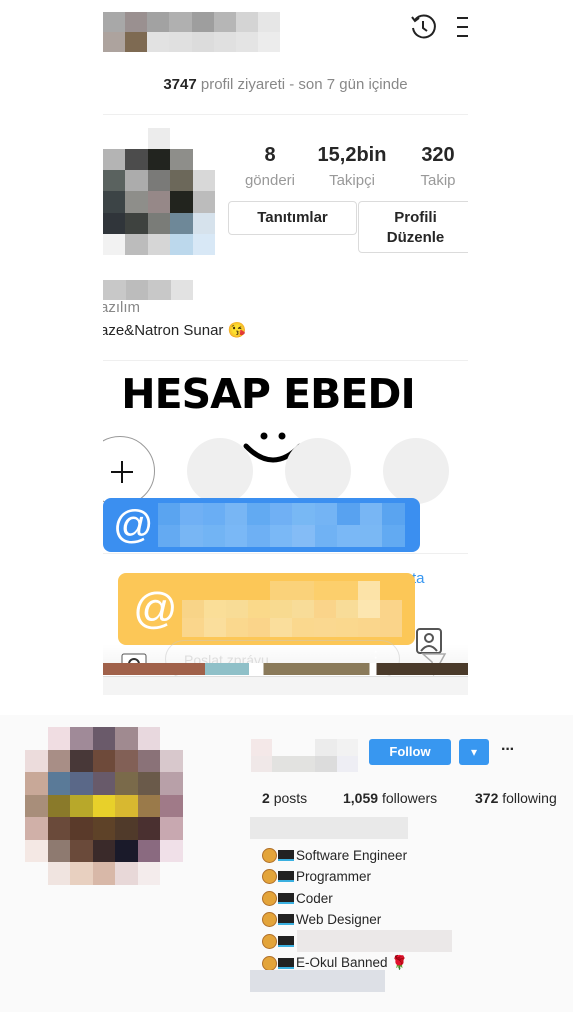  I want to click on following-count: 320, so click(430, 155).